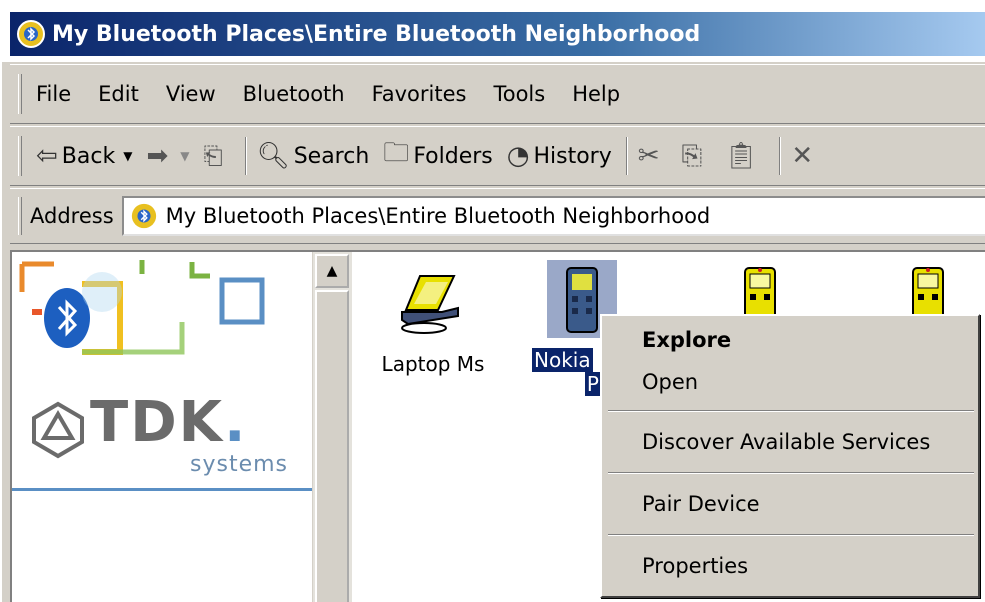 The image size is (985, 602). Describe the element at coordinates (453, 156) in the screenshot. I see `folders-label: Folders` at that location.